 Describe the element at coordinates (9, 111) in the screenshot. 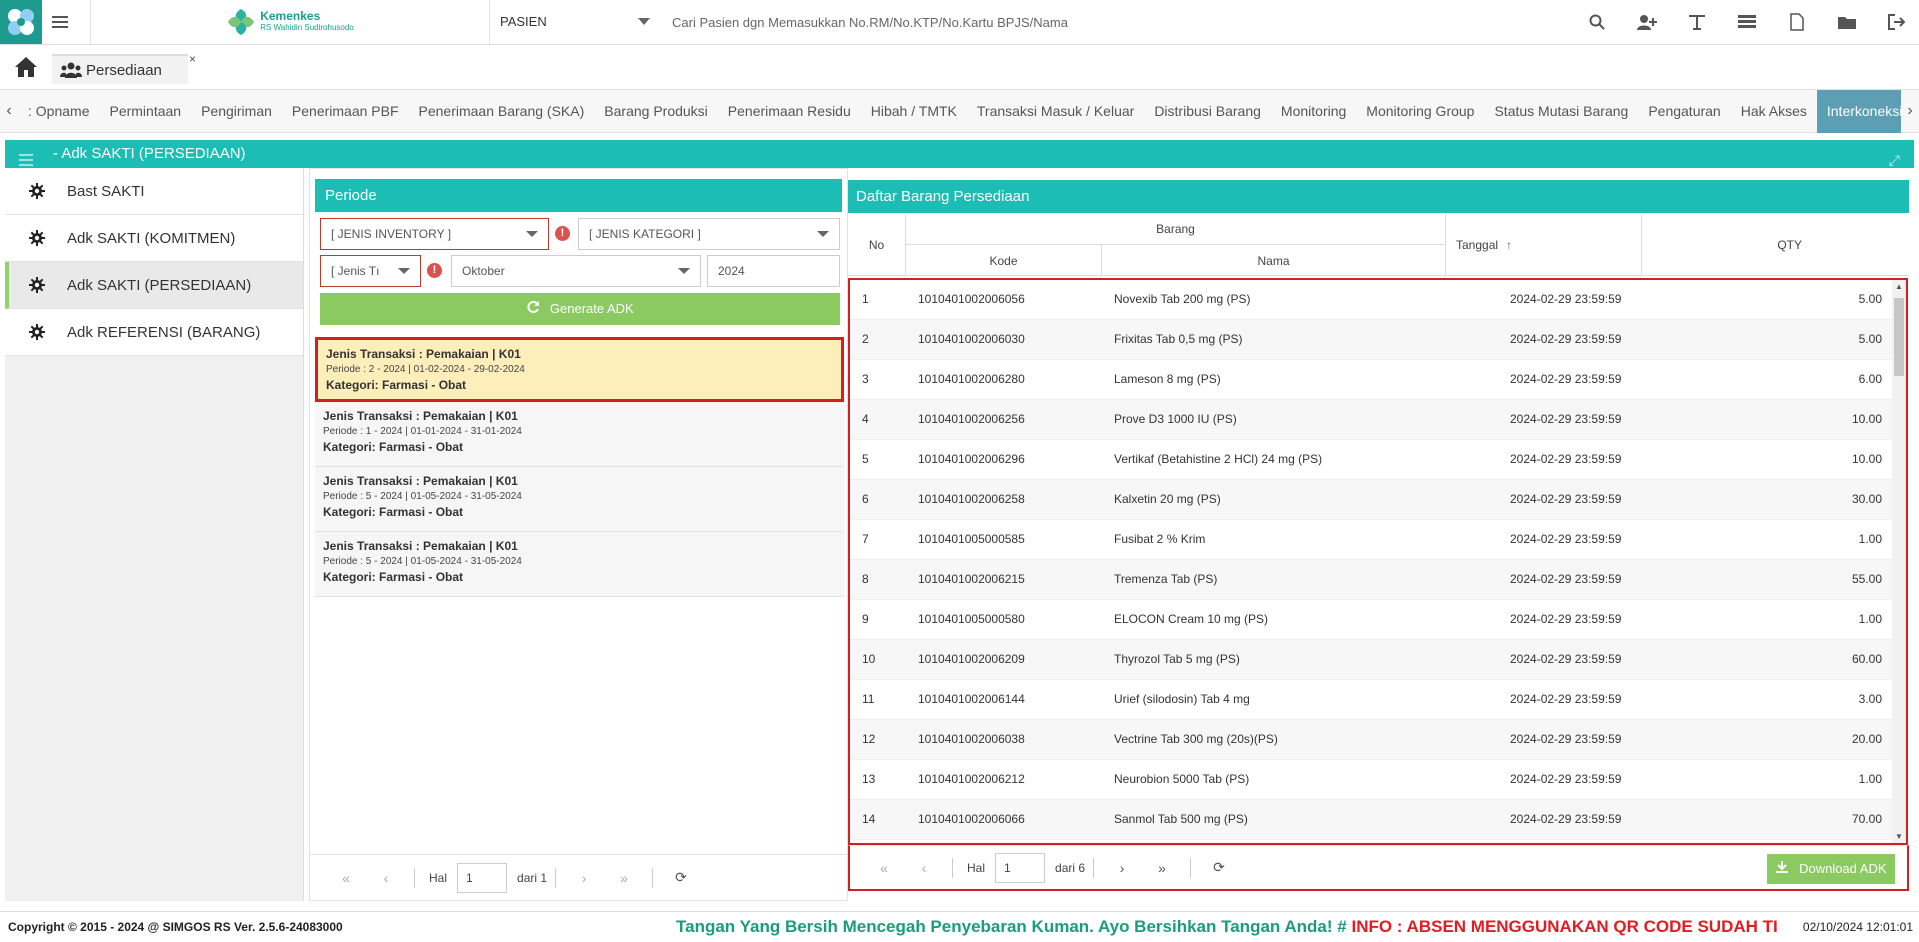

I see `scroll-left-icon: ‹` at that location.